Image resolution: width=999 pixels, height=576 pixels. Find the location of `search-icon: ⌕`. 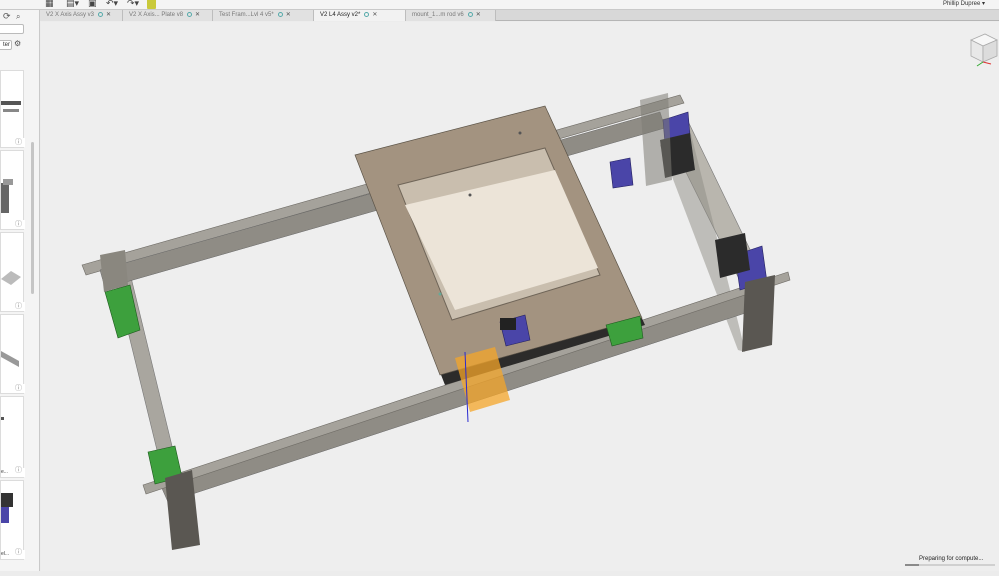

search-icon: ⌕ is located at coordinates (18, 17).